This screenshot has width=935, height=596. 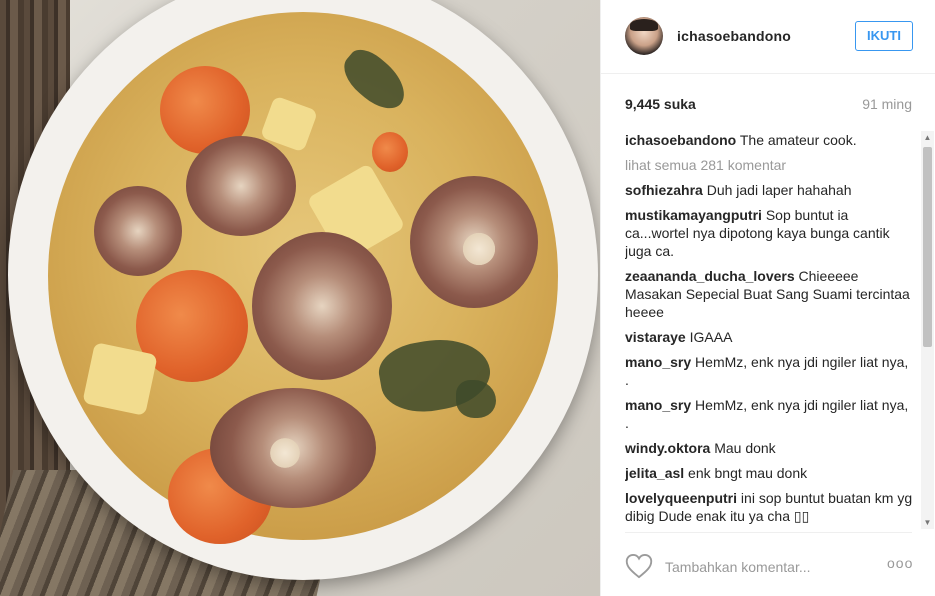 I want to click on comment-item: jelita_asl enk bngt mau donk, so click(x=770, y=473).